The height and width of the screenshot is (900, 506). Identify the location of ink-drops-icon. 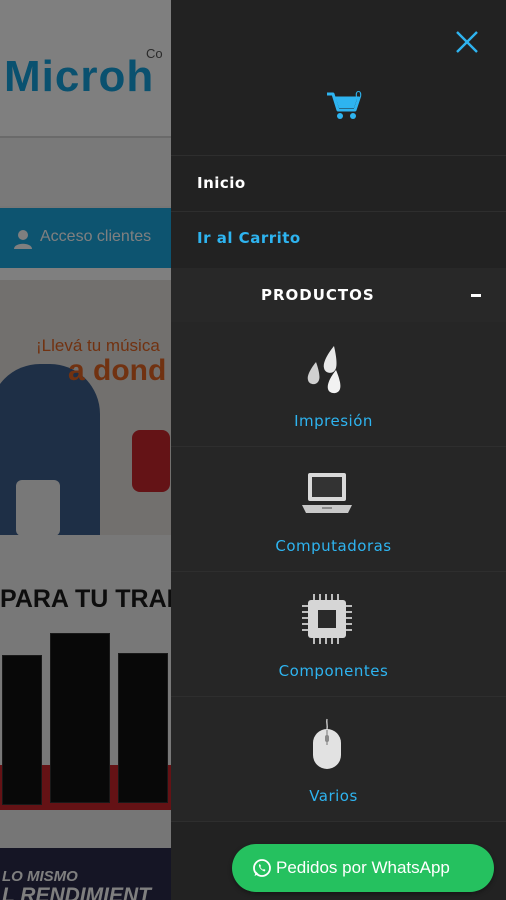
(324, 370).